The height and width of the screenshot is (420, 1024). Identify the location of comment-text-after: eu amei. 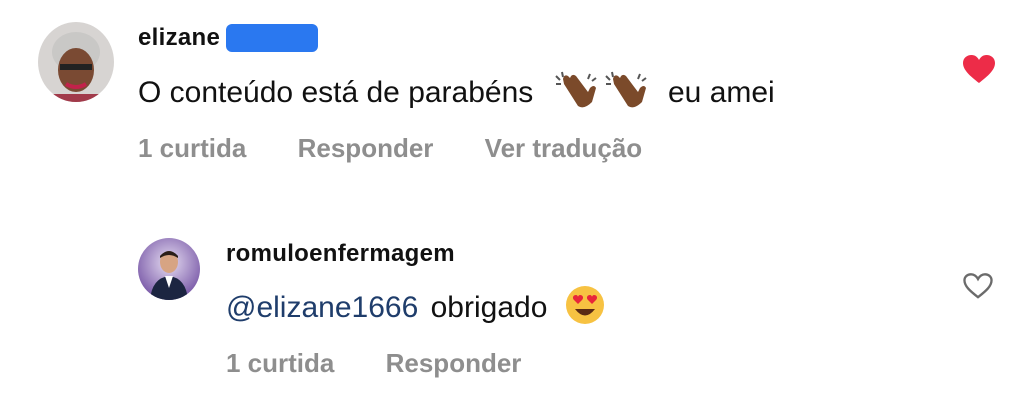
(721, 92).